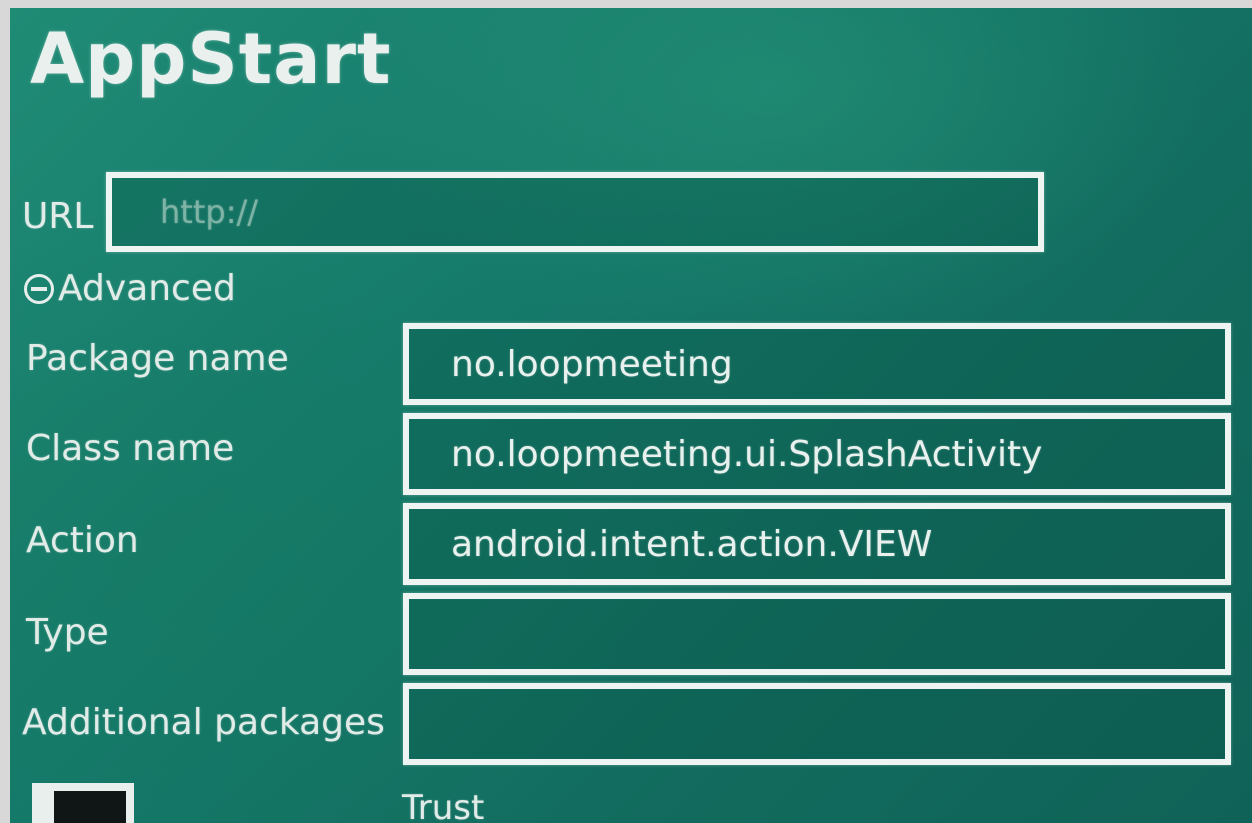  Describe the element at coordinates (157, 358) in the screenshot. I see `package-name-label: Package name` at that location.